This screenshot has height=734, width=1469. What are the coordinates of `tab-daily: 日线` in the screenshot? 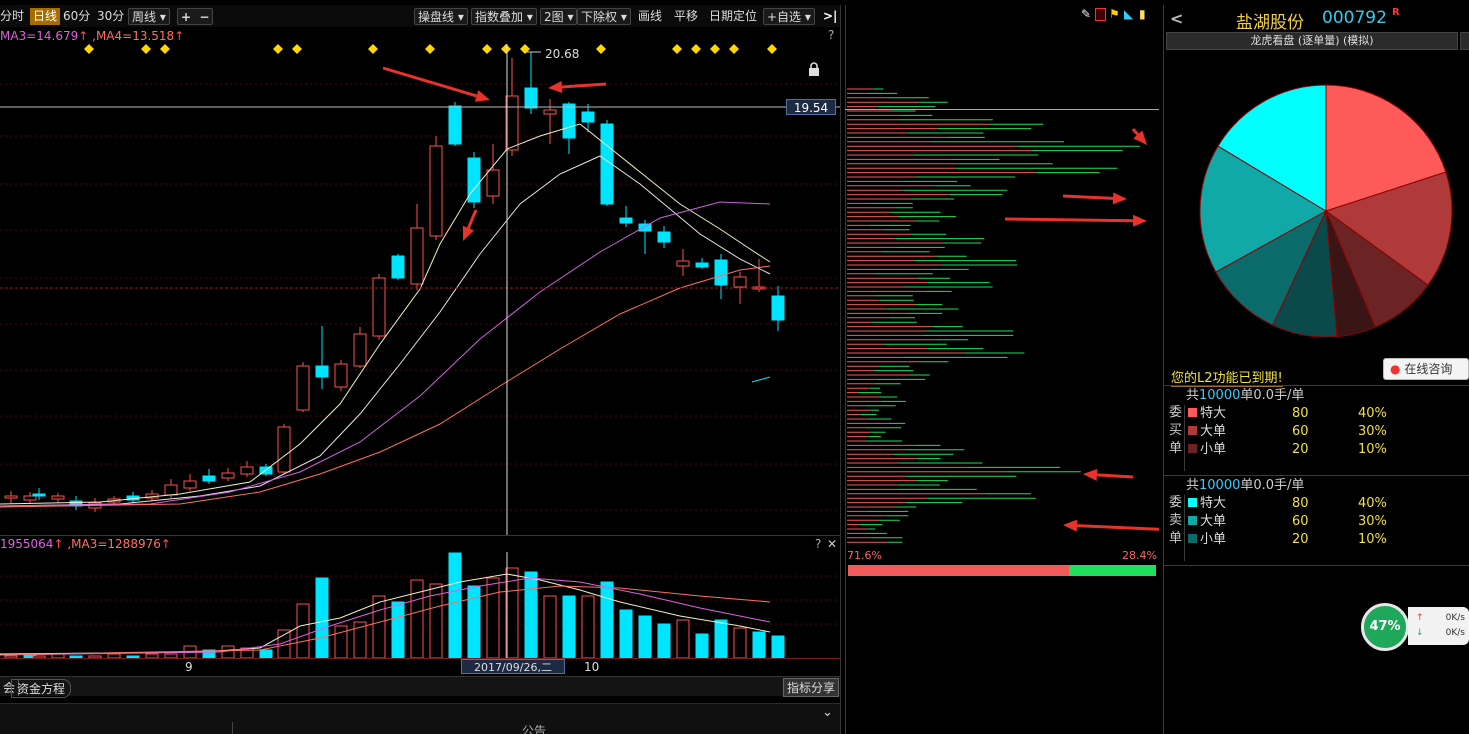 It's located at (45, 16).